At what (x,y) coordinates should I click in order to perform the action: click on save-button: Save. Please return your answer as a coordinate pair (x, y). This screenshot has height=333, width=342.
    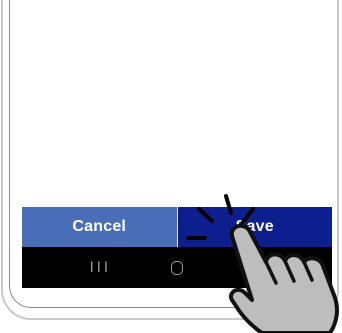
    Looking at the image, I should click on (254, 227).